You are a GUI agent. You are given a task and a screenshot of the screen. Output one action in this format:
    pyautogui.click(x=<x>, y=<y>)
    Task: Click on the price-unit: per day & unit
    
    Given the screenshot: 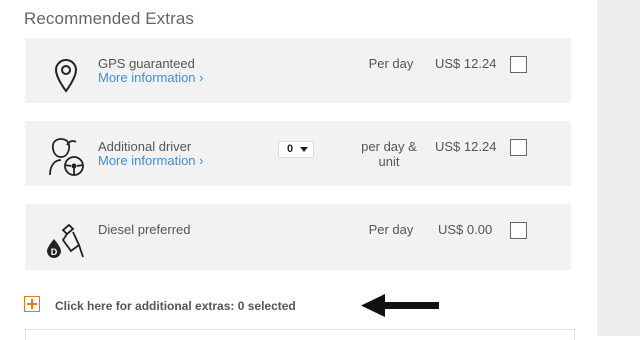 What is the action you would take?
    pyautogui.click(x=389, y=154)
    